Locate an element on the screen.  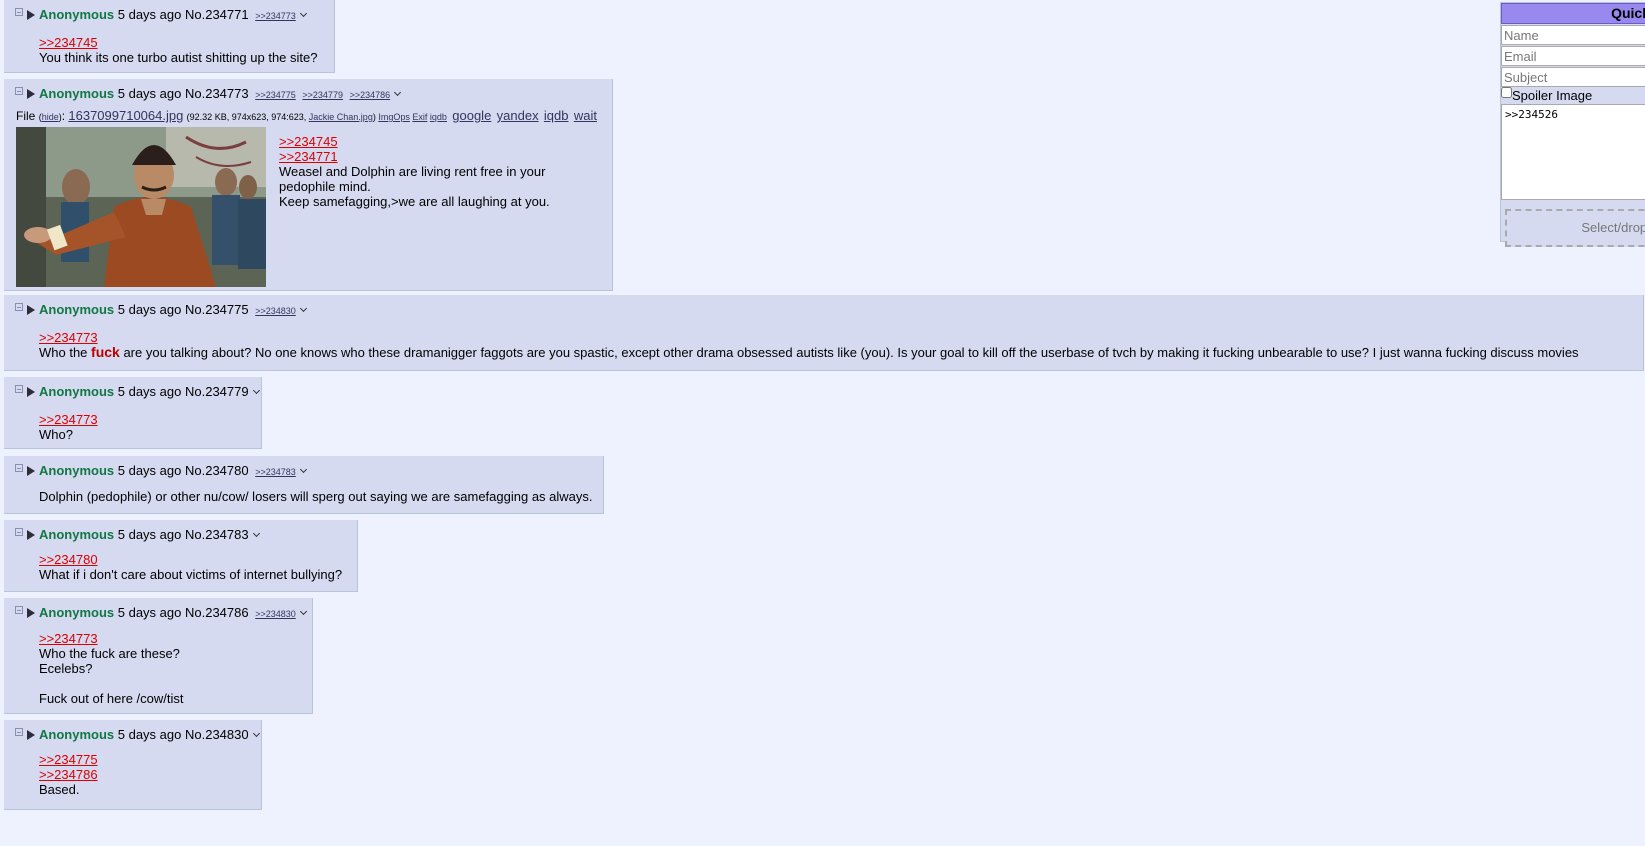
post-header: Anonymous 5 days ago No.234830 is located at coordinates (137, 734).